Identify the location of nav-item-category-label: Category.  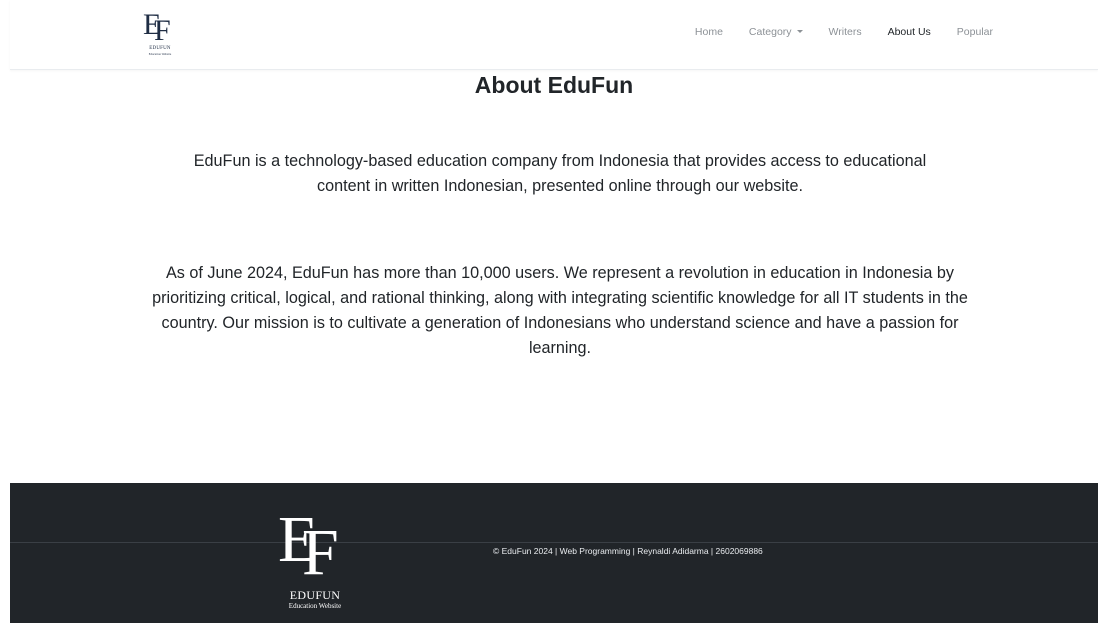
(770, 32).